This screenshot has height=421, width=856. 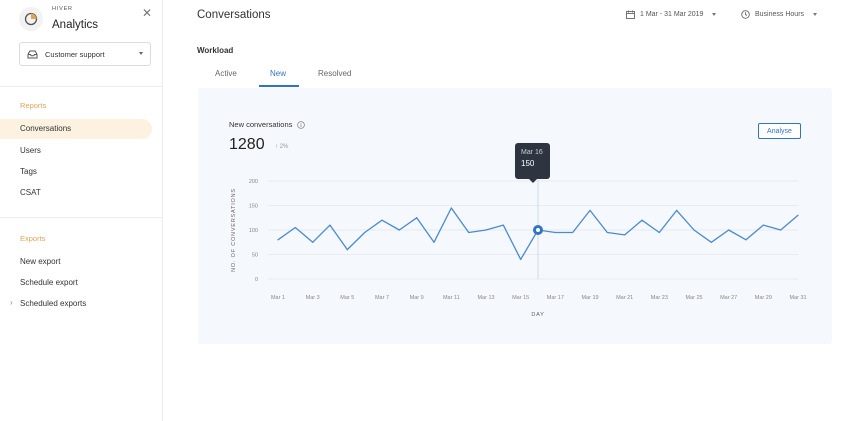 What do you see at coordinates (234, 230) in the screenshot?
I see `y-axis-label: NO. OF CONVERSATIONS` at bounding box center [234, 230].